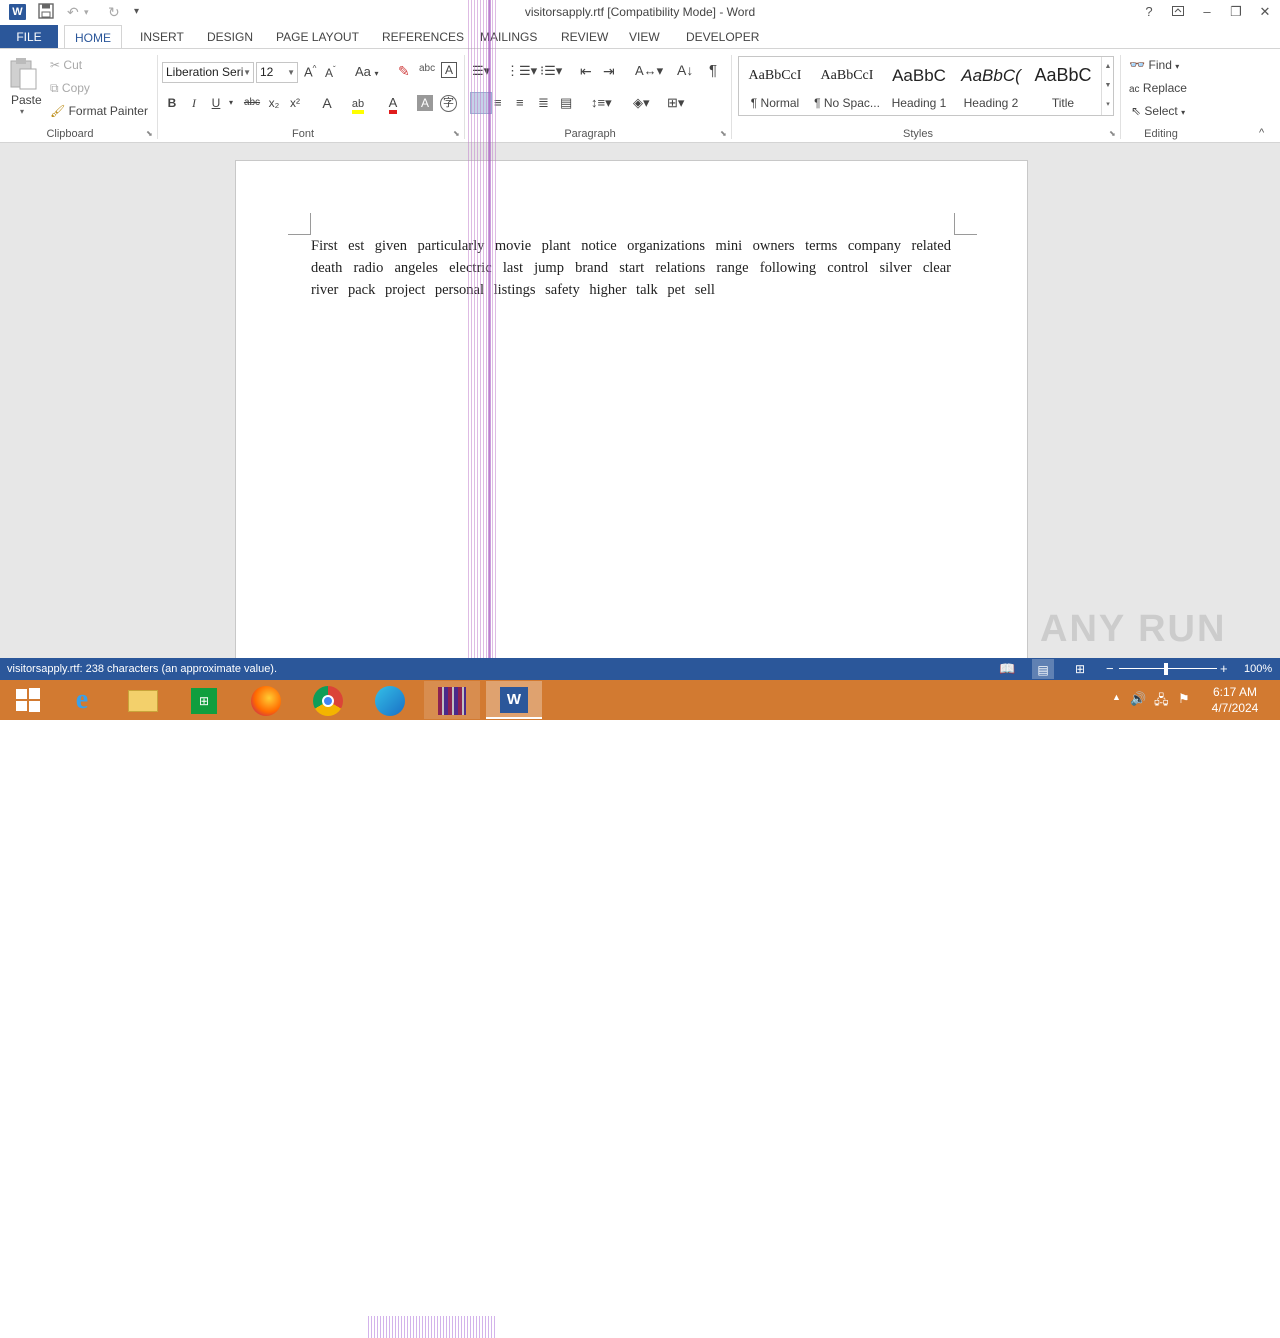 Image resolution: width=1280 pixels, height=1338 pixels. Describe the element at coordinates (514, 700) in the screenshot. I see `word-taskbar-icon: W` at that location.